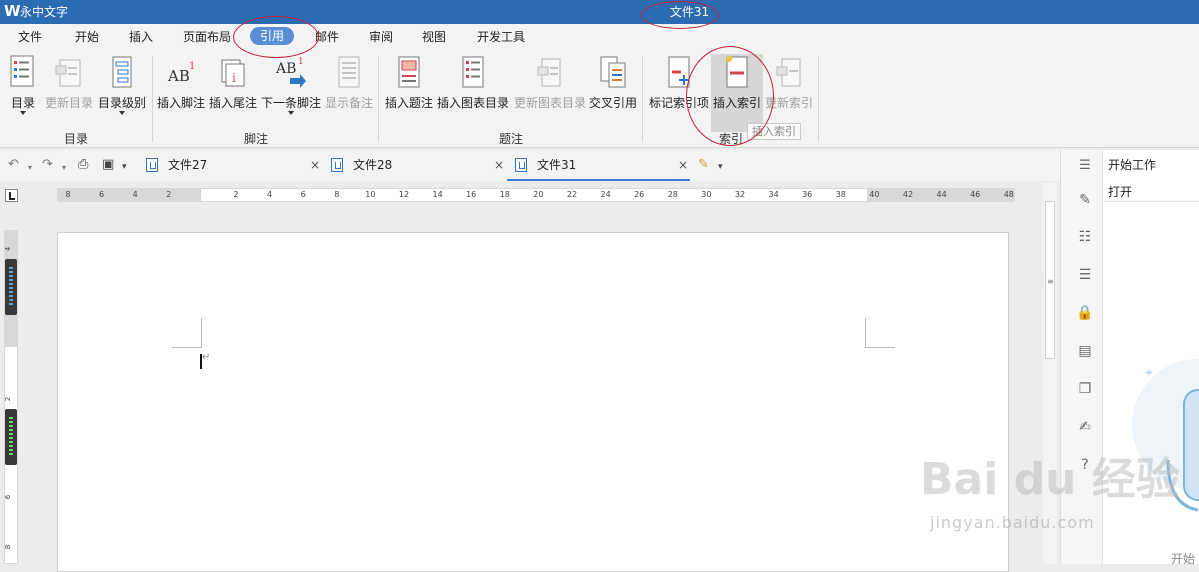  Describe the element at coordinates (87, 37) in the screenshot. I see `menu-home: 开始` at that location.